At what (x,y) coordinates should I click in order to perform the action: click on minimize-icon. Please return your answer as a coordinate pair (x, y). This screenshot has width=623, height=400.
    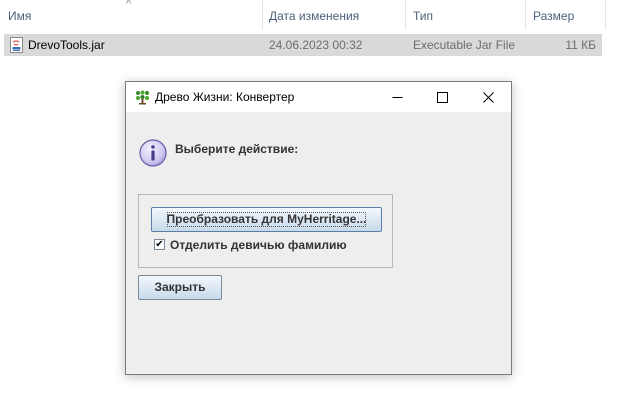
    Looking at the image, I should click on (397, 97).